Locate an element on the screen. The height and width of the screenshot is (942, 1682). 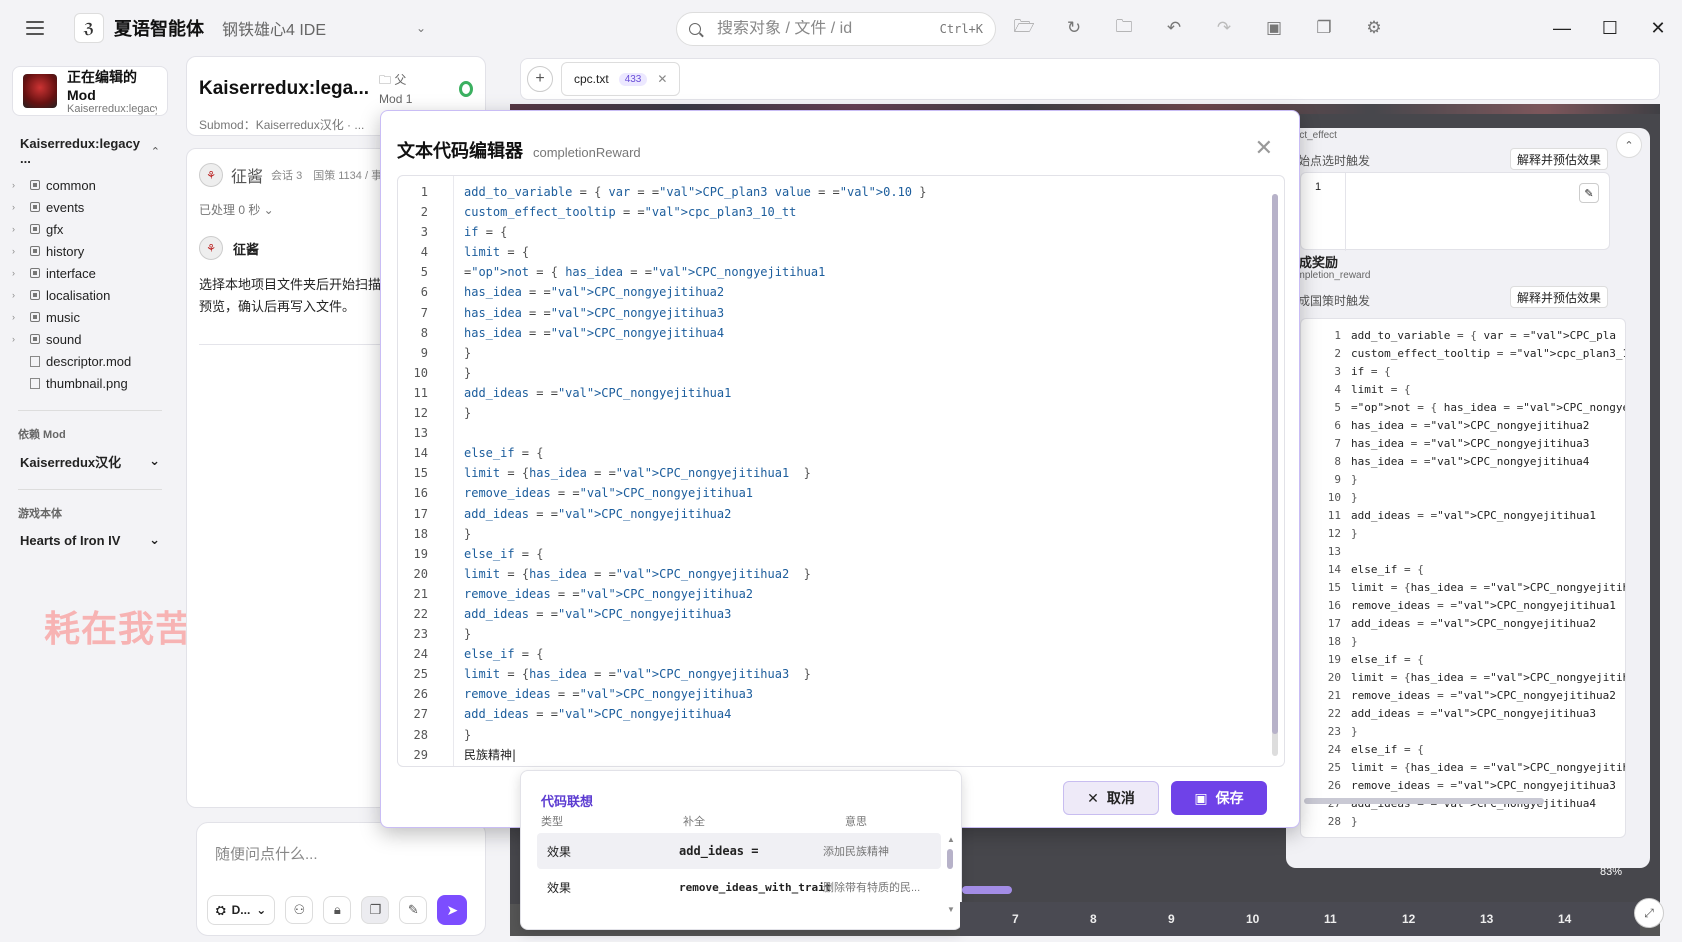
suggestion-scrollbar: ▲ ▼ is located at coordinates (951, 875).